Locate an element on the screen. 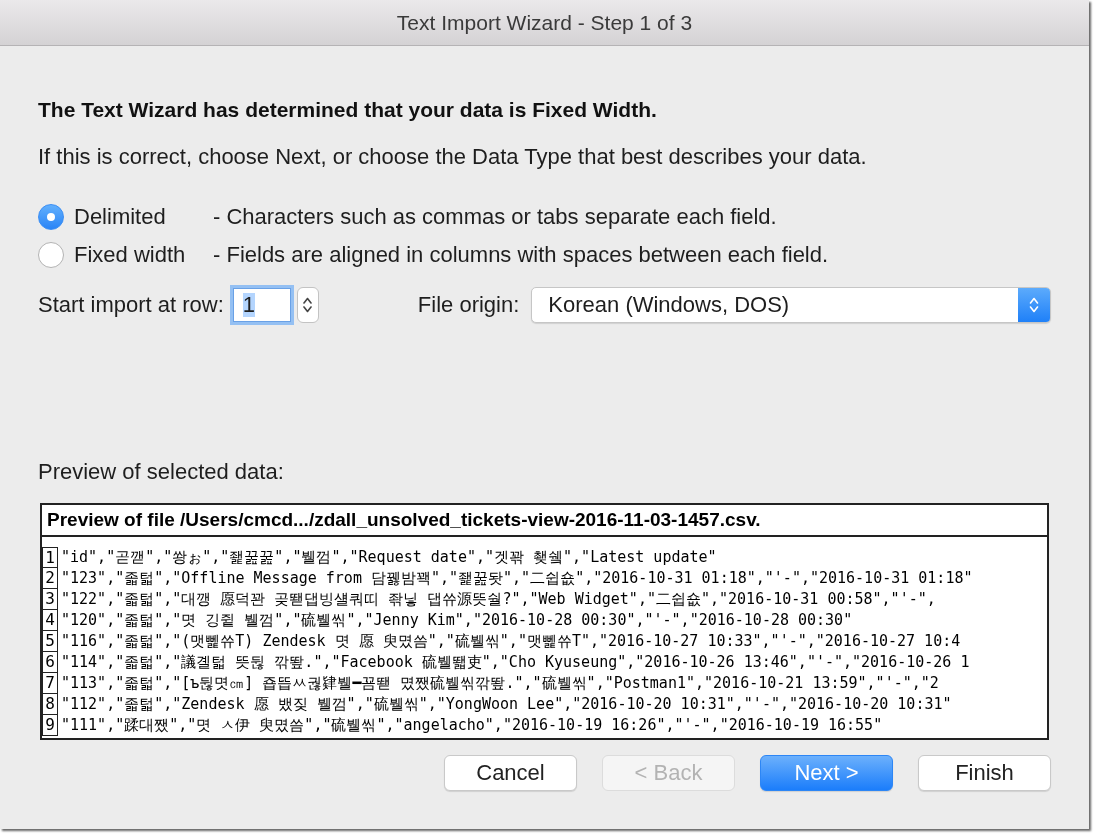 The height and width of the screenshot is (836, 1096). wizard-heading: The Text Wizard has determined that your data is Fixed Width. is located at coordinates (347, 110).